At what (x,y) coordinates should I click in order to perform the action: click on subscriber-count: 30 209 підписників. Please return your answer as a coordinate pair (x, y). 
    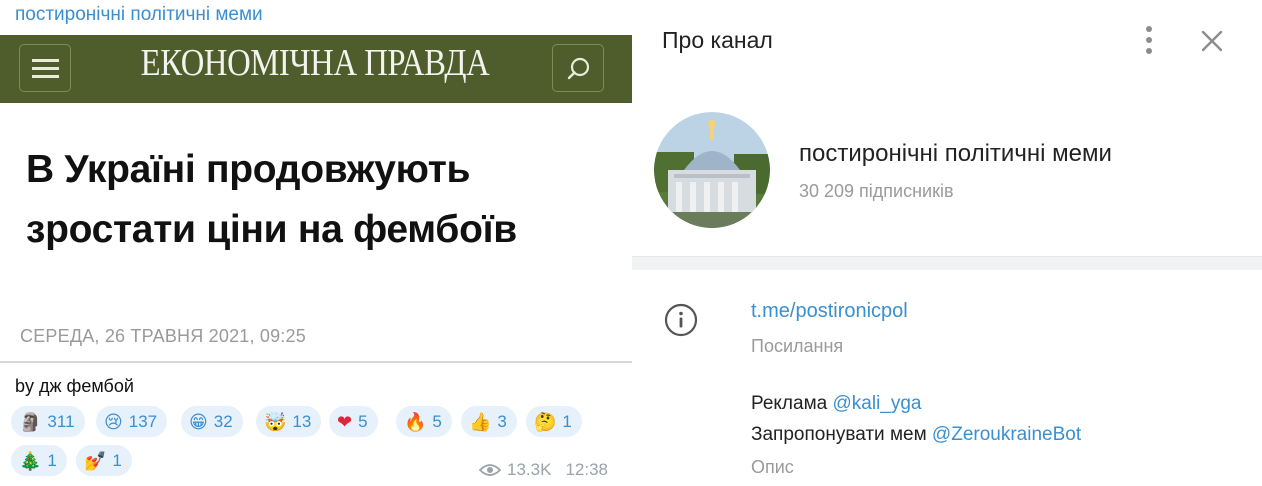
    Looking at the image, I should click on (876, 191).